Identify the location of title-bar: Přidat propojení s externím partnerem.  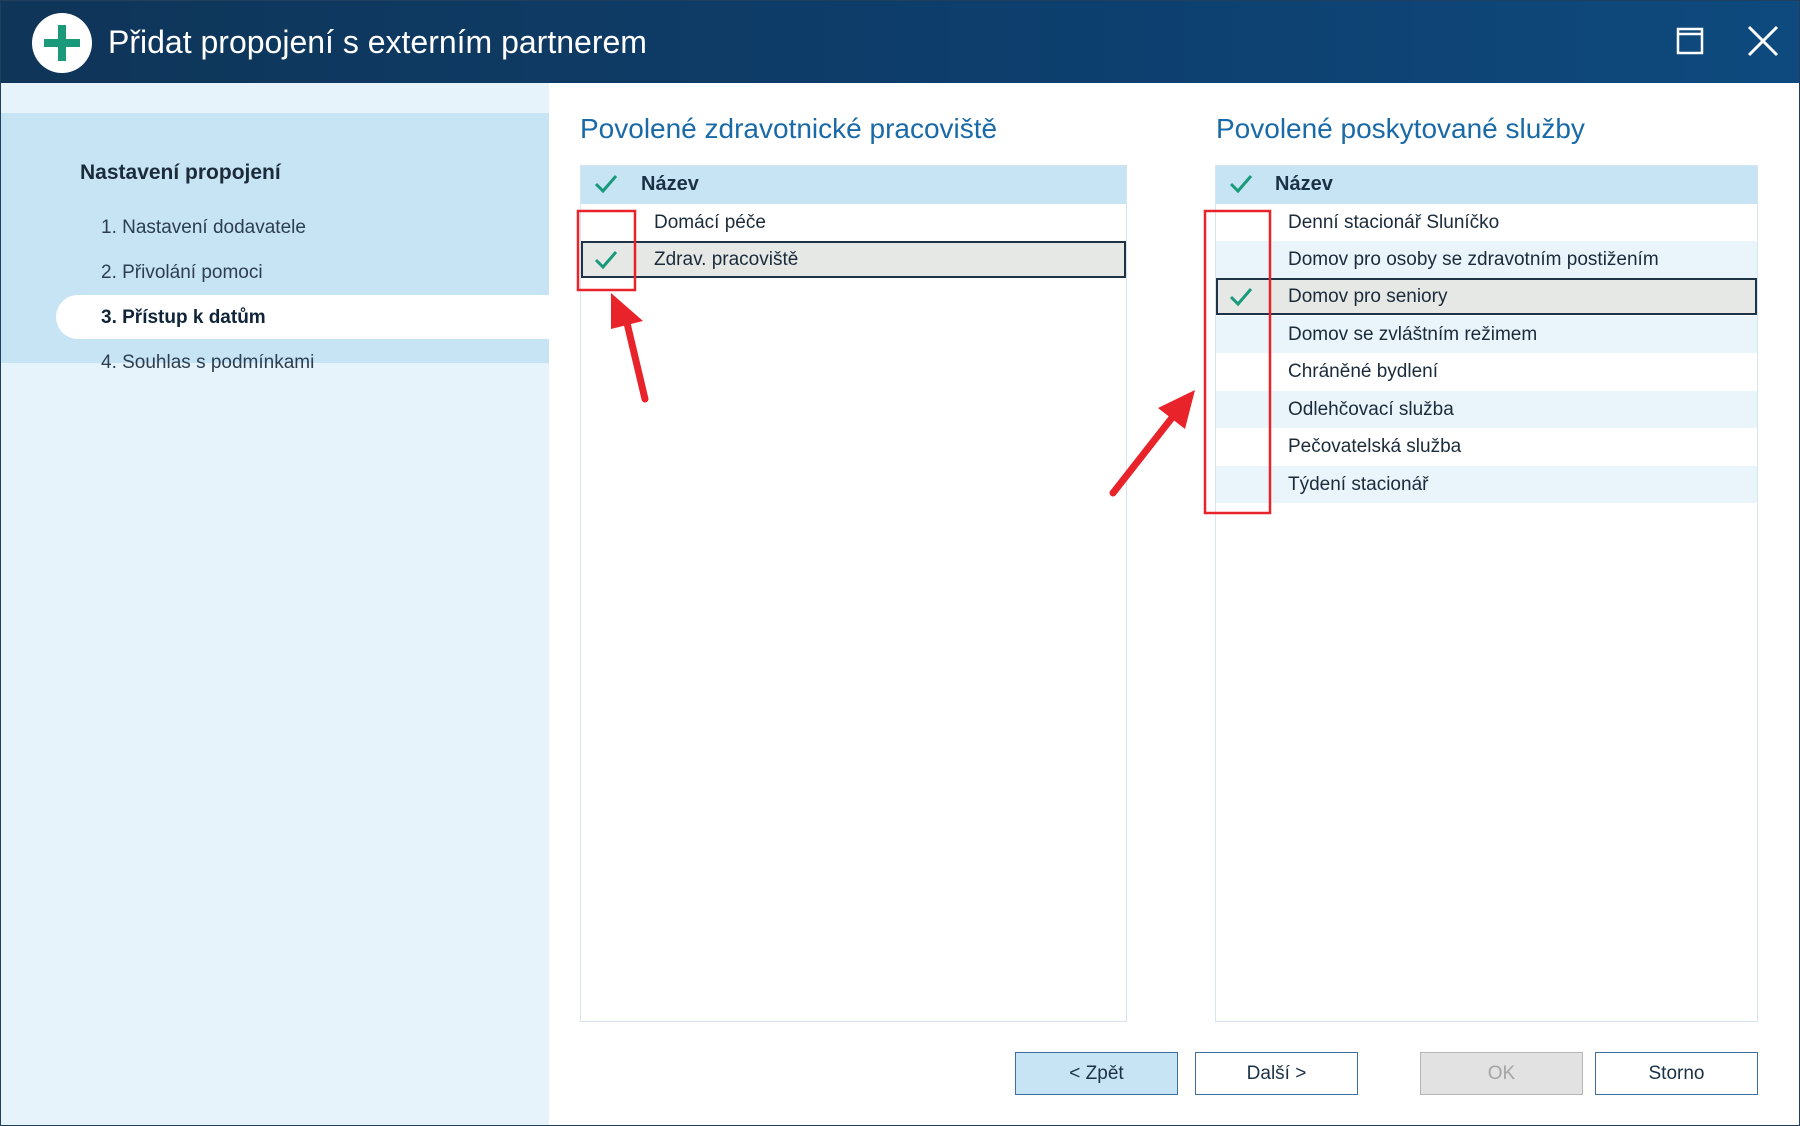
(900, 42).